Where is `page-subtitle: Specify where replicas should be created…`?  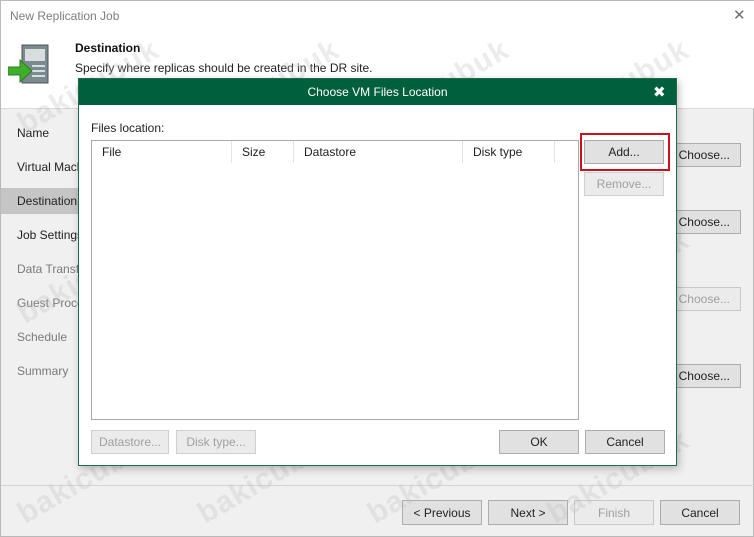 page-subtitle: Specify where replicas should be created… is located at coordinates (224, 68).